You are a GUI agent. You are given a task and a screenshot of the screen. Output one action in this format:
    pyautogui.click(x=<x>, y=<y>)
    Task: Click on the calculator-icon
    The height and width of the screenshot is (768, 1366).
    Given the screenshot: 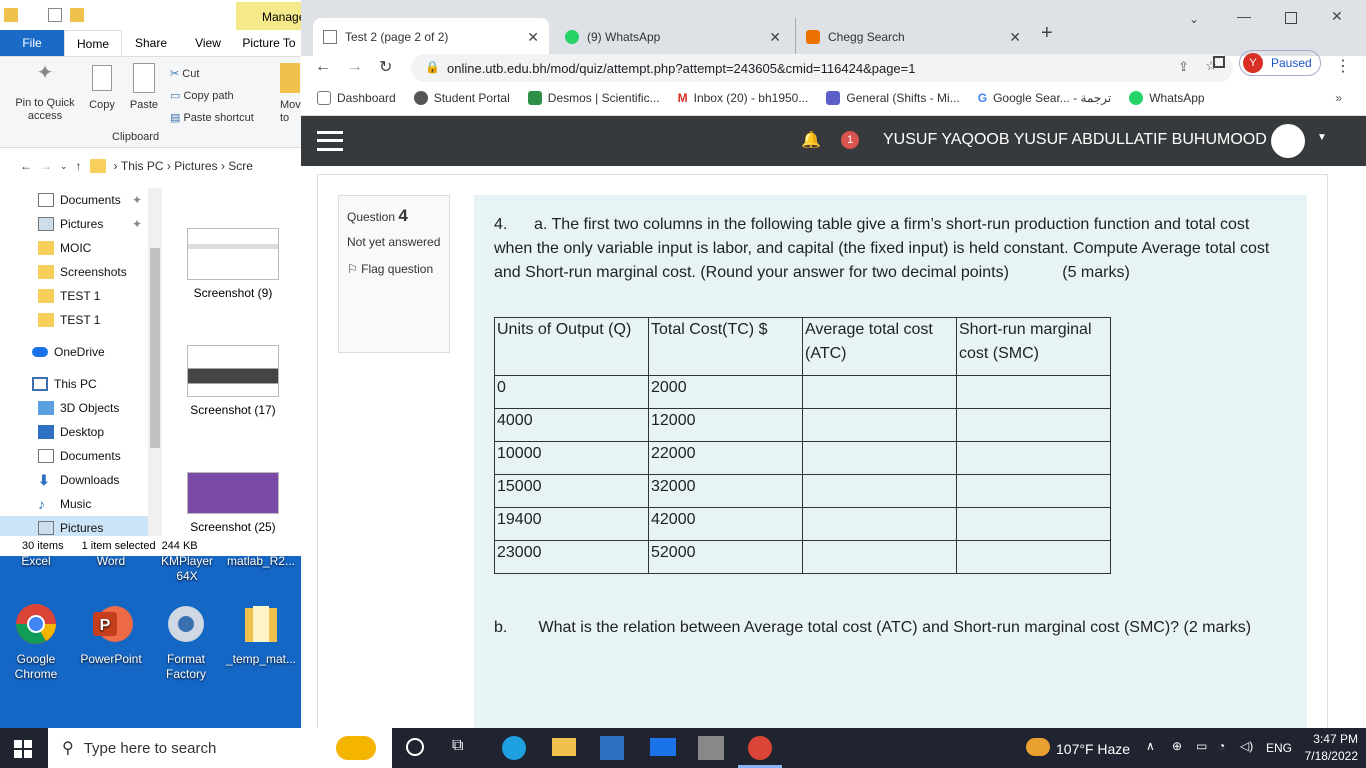 What is the action you would take?
    pyautogui.click(x=711, y=748)
    